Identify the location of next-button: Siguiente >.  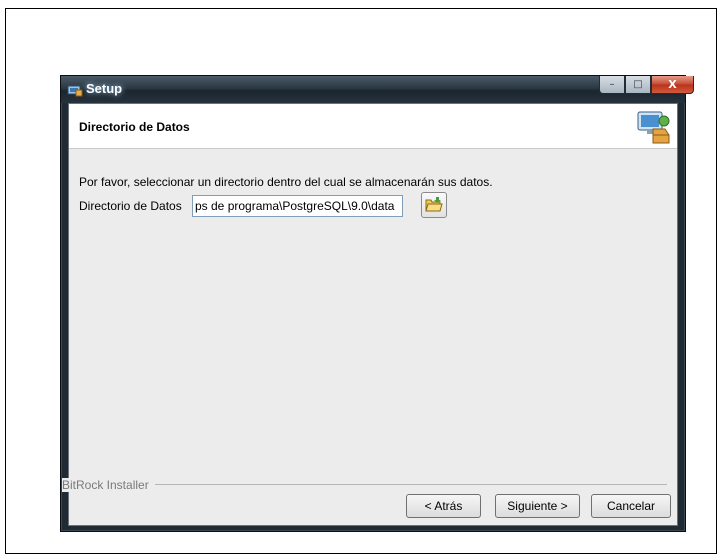
(537, 506).